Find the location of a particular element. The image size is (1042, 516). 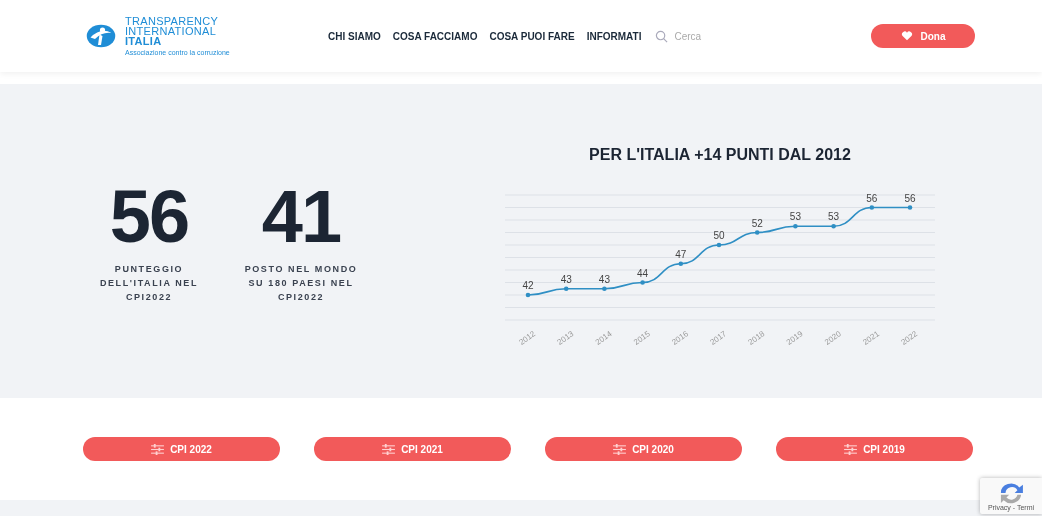

search-icon is located at coordinates (662, 36).